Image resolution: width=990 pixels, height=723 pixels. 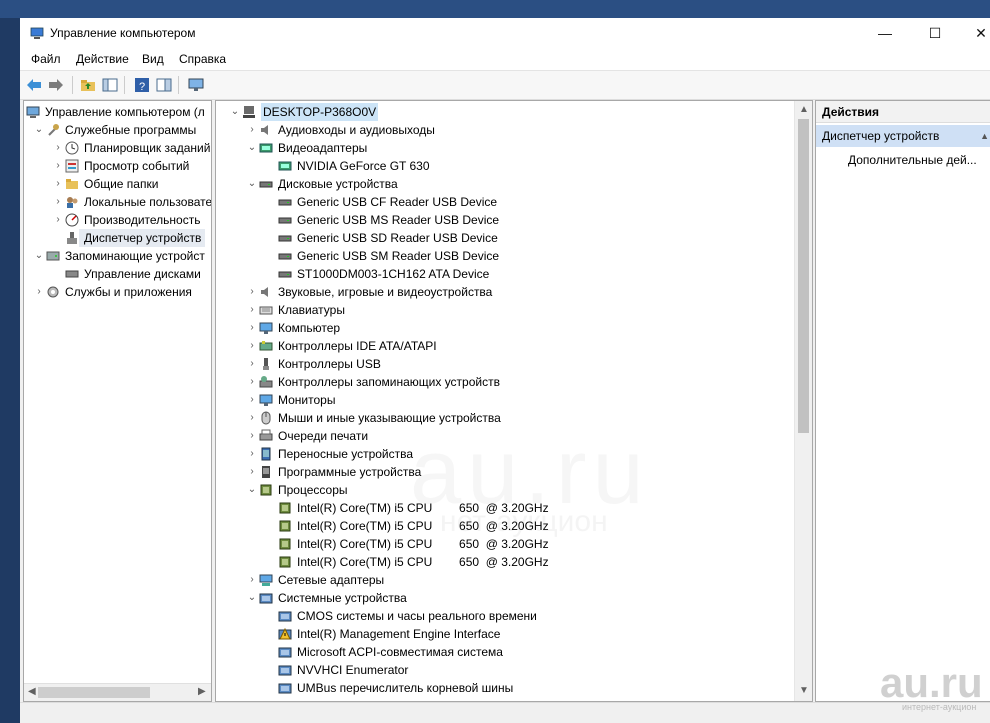 I want to click on tree-item: › Общие папки, so click(x=117, y=184).